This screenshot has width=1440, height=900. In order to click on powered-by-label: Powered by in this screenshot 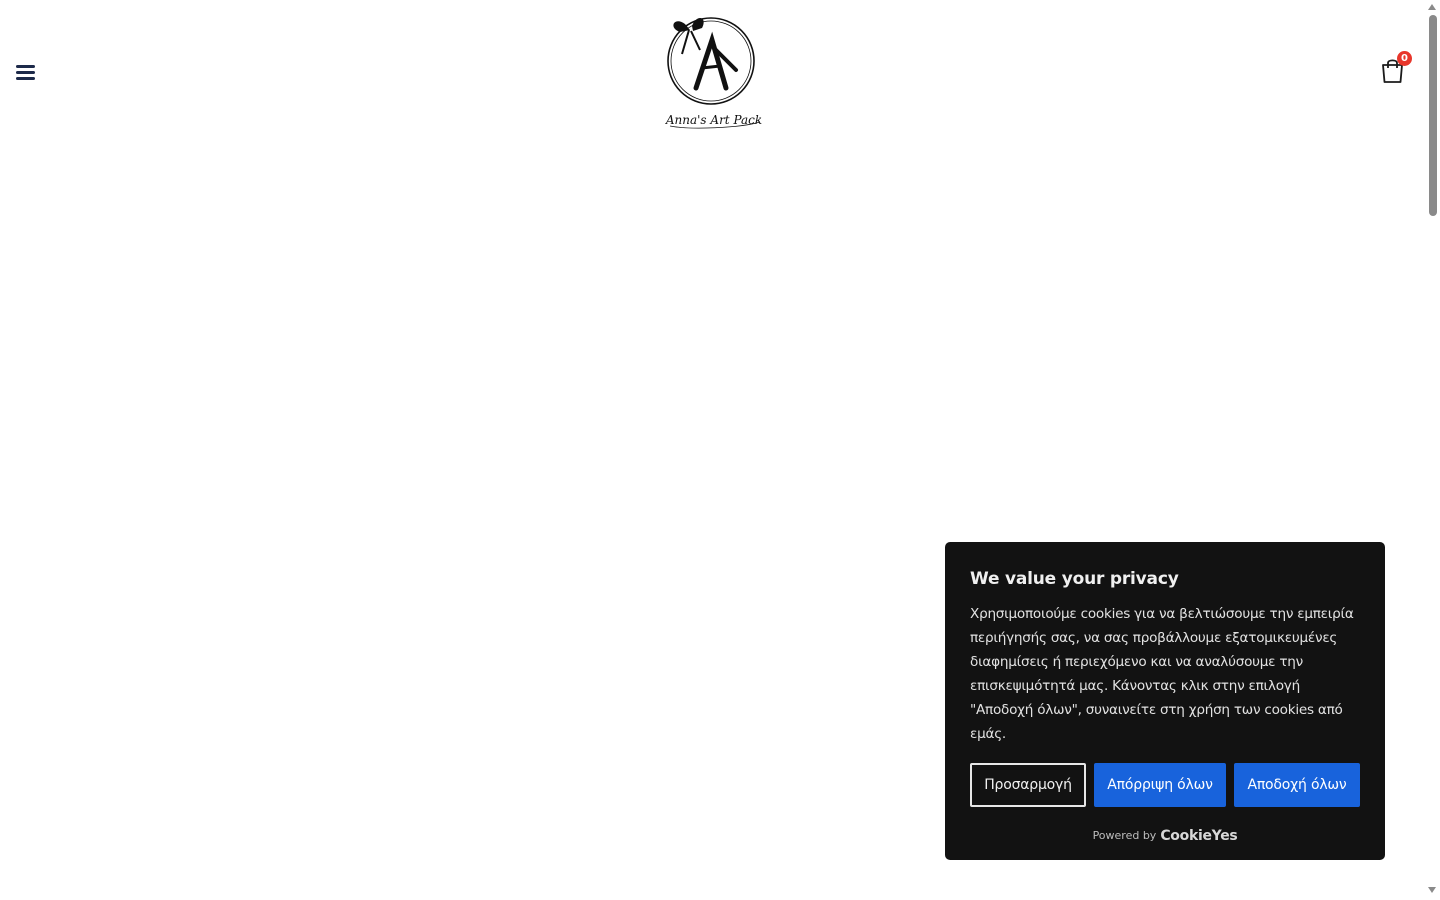, I will do `click(1124, 835)`.